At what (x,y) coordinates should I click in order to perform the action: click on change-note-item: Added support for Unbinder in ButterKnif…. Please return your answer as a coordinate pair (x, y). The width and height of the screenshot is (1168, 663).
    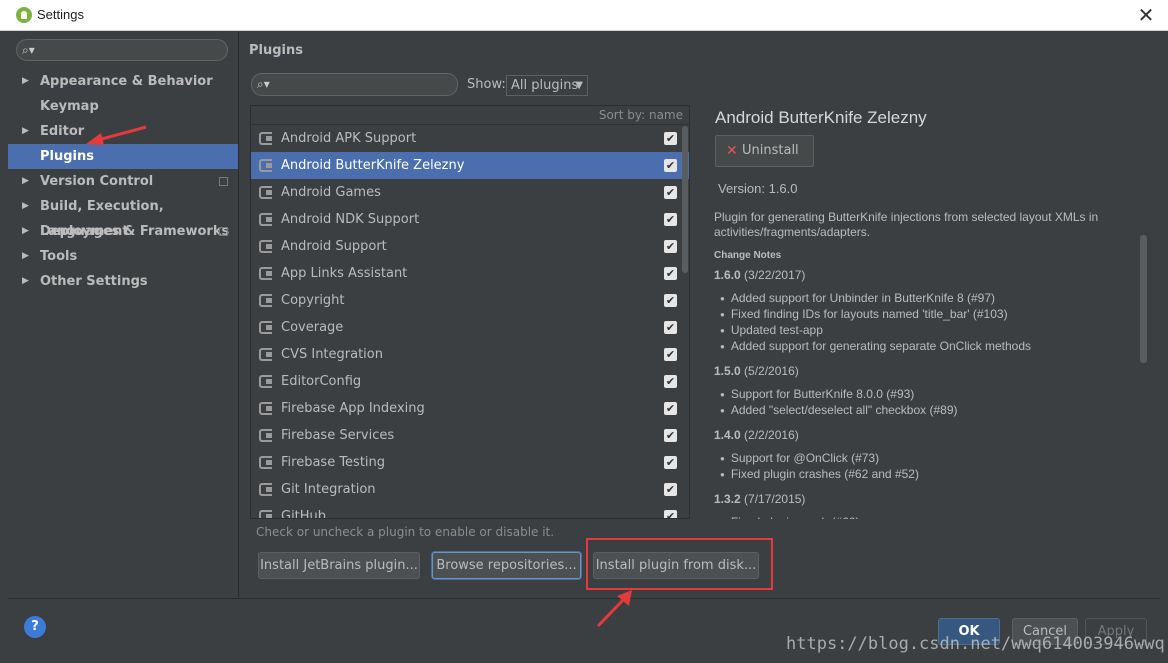
    Looking at the image, I should click on (927, 299).